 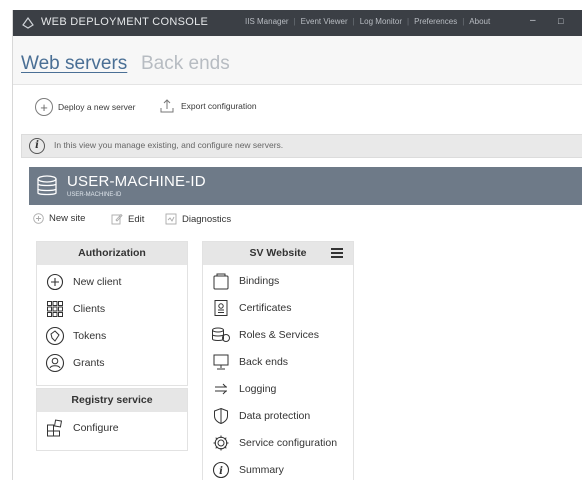 I want to click on bindings-label: Bindings, so click(x=259, y=280).